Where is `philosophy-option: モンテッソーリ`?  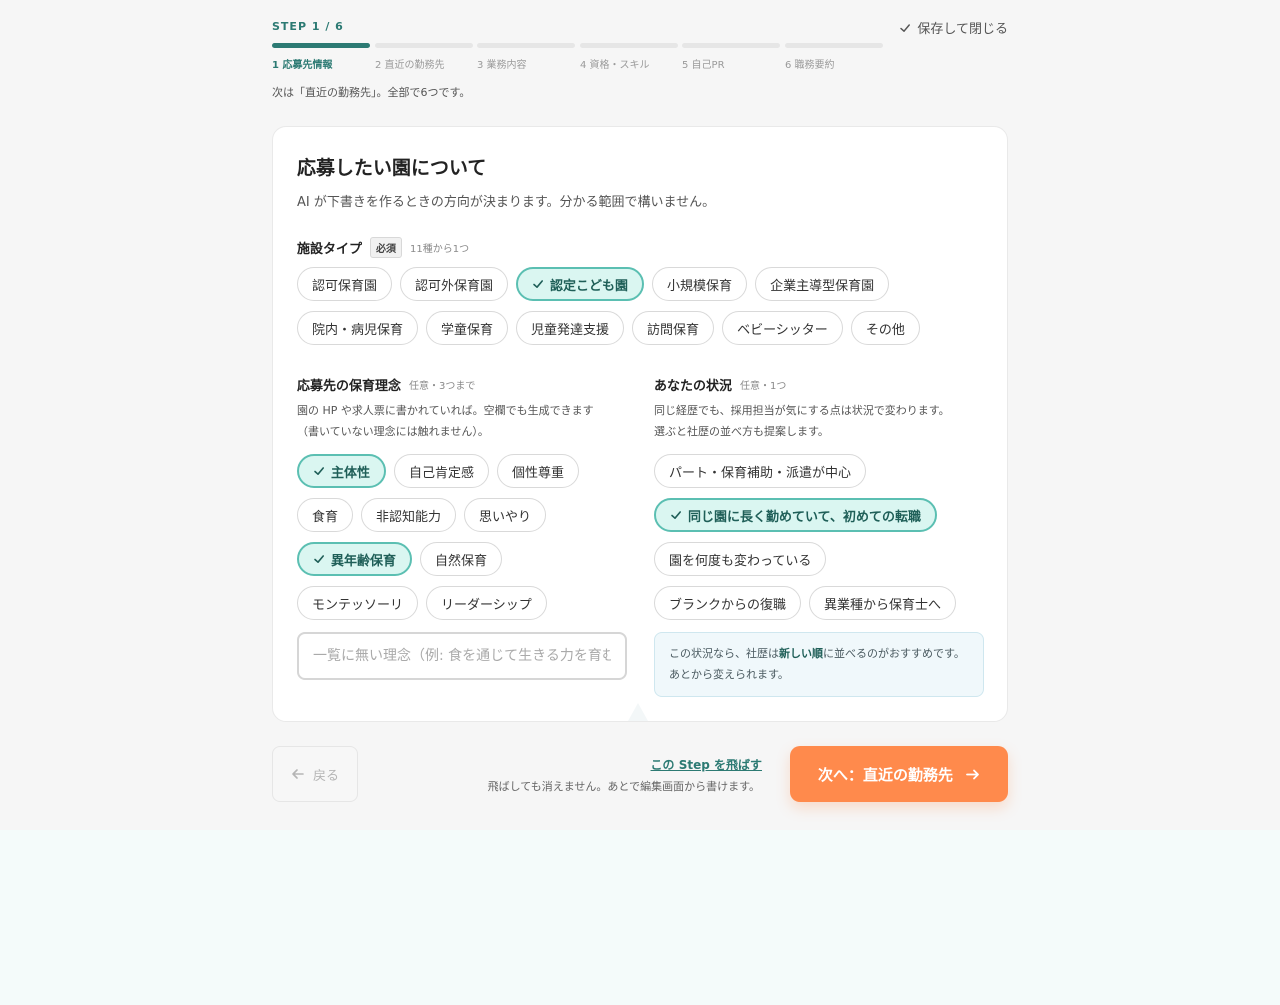 philosophy-option: モンテッソーリ is located at coordinates (358, 603).